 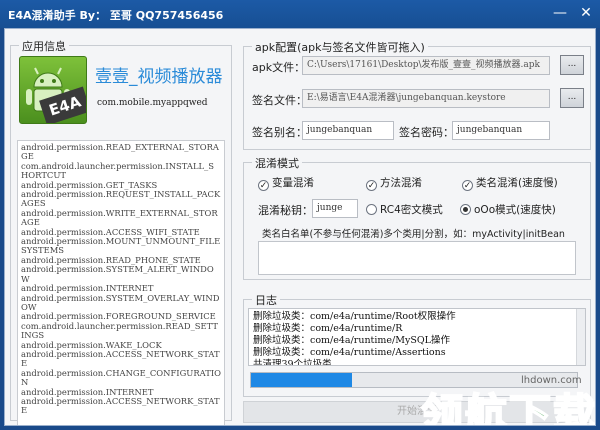 I want to click on radio-icon, so click(x=371, y=209).